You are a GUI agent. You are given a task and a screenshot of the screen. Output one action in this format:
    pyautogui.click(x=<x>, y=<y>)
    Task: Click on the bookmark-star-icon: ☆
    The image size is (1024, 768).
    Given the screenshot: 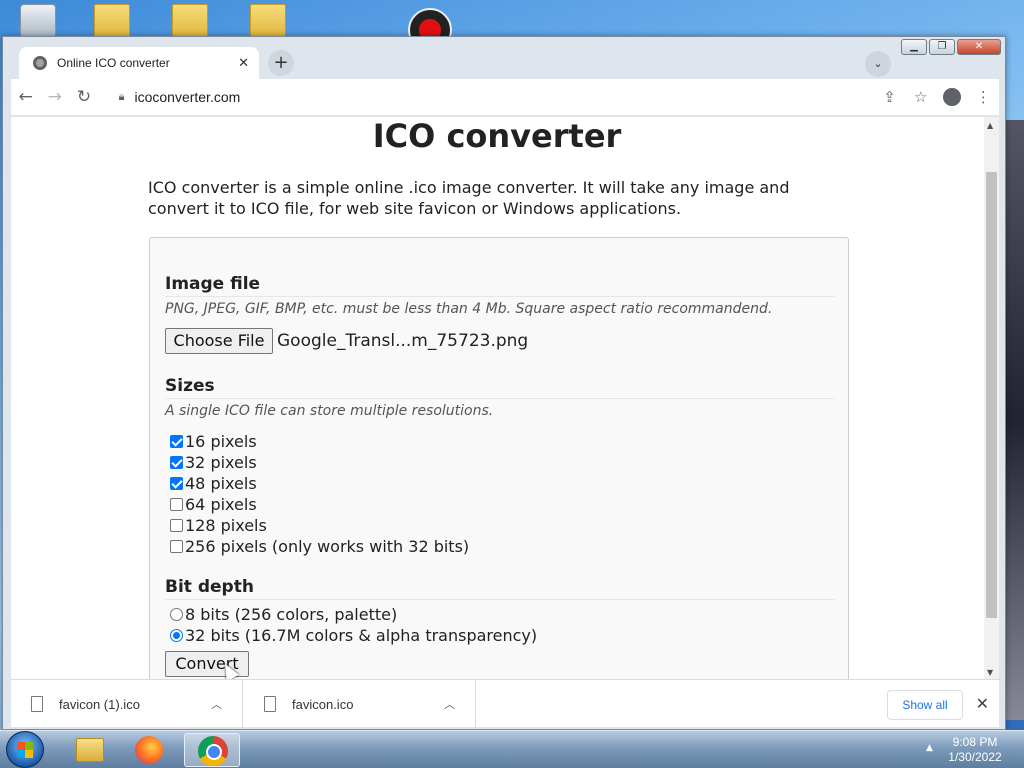 What is the action you would take?
    pyautogui.click(x=920, y=97)
    